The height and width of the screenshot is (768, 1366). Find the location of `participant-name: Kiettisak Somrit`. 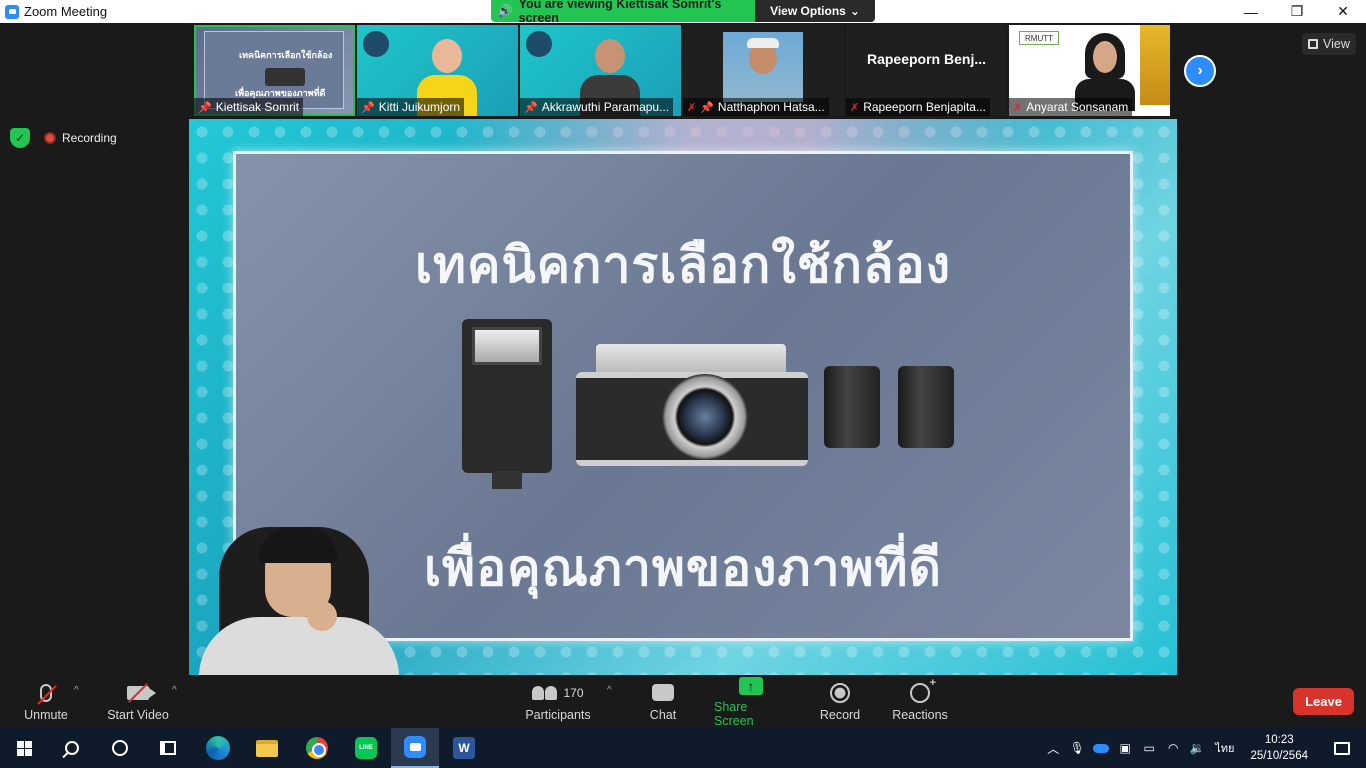

participant-name: Kiettisak Somrit is located at coordinates (257, 107).